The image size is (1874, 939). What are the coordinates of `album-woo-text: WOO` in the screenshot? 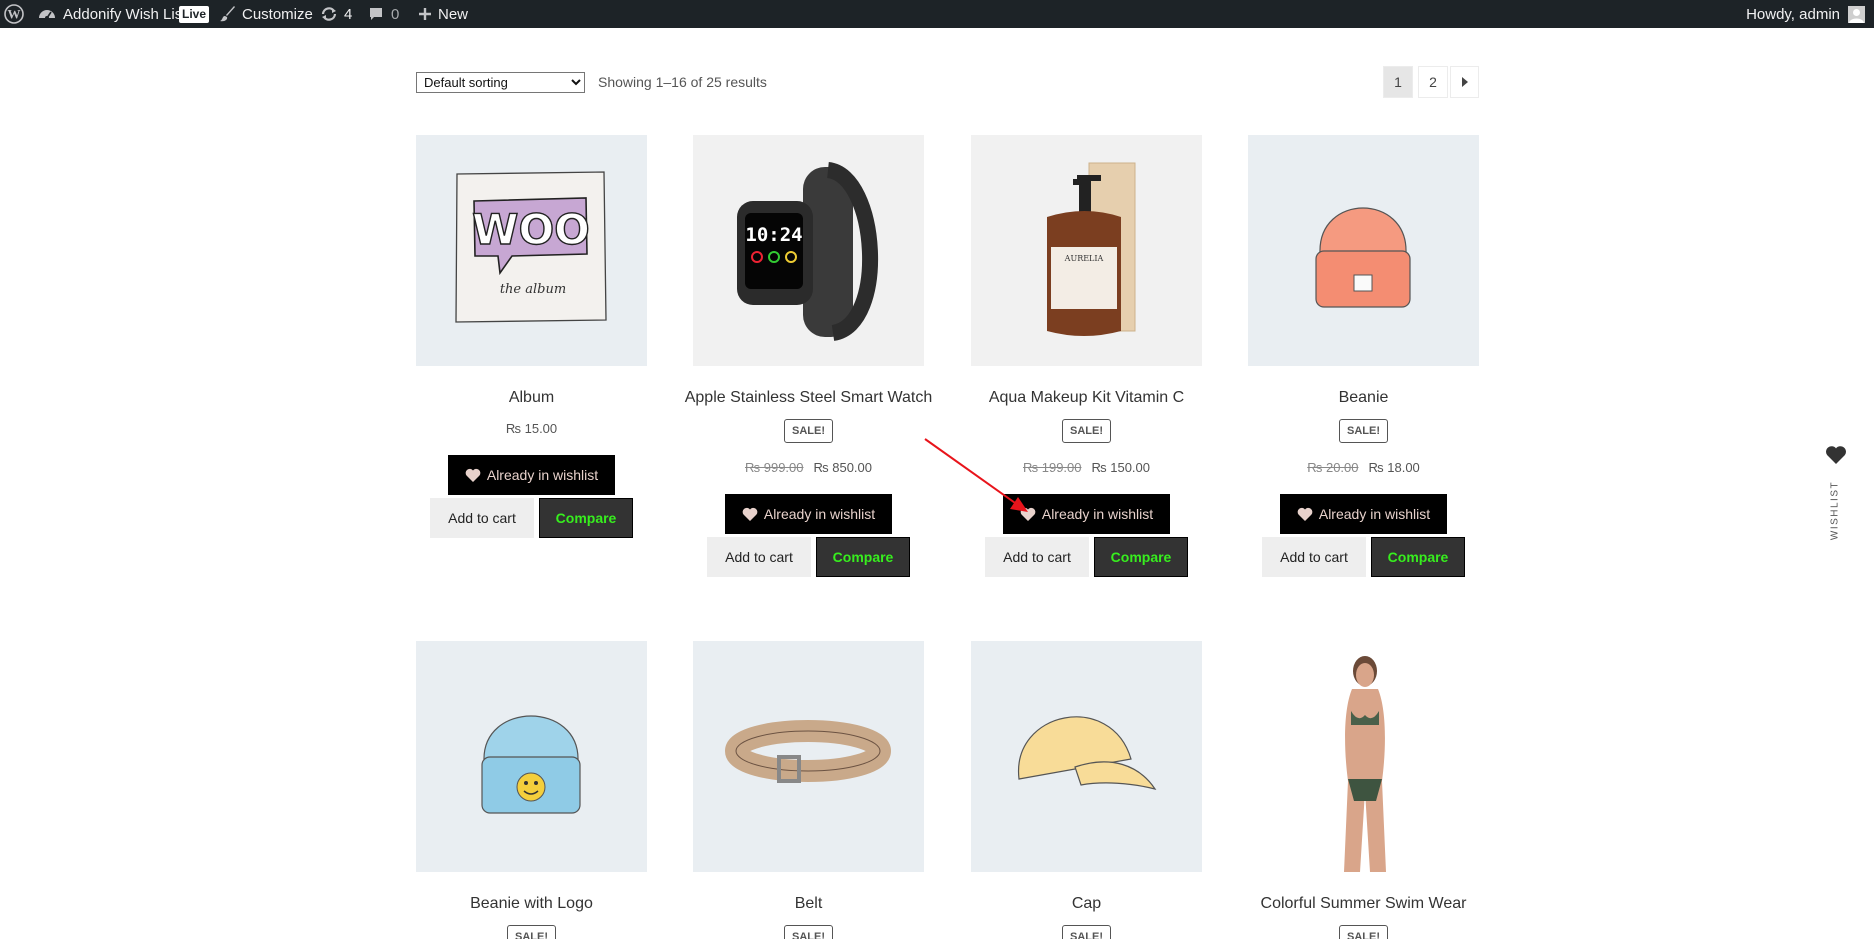 It's located at (531, 229).